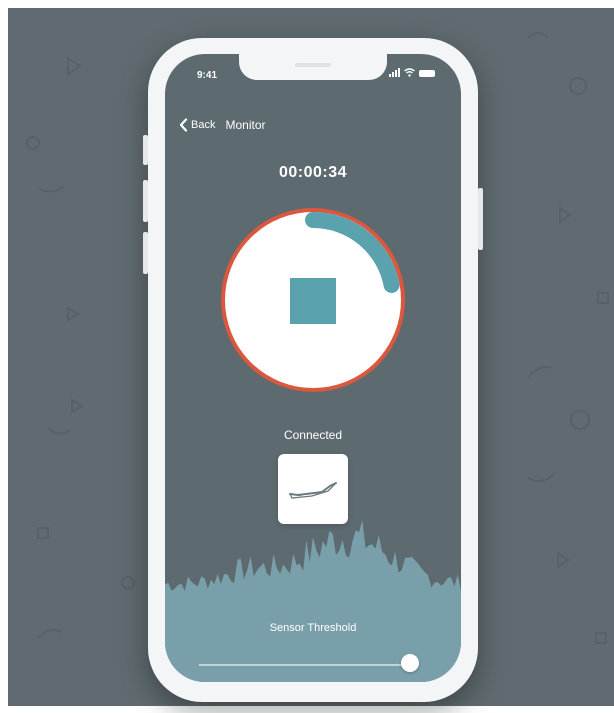  What do you see at coordinates (203, 125) in the screenshot?
I see `back-label: Back` at bounding box center [203, 125].